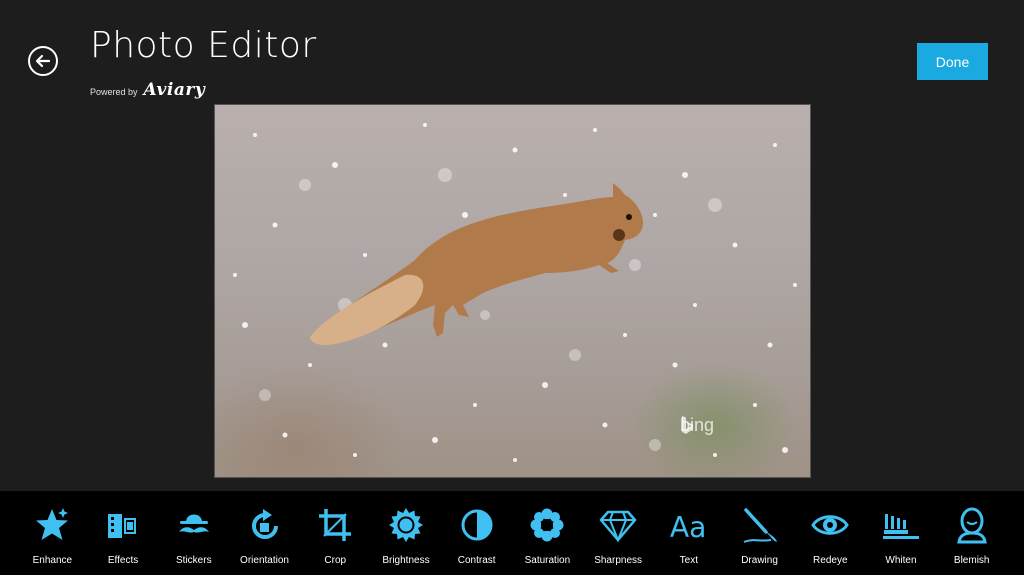  I want to click on tool-enhance: Enhance, so click(52, 533).